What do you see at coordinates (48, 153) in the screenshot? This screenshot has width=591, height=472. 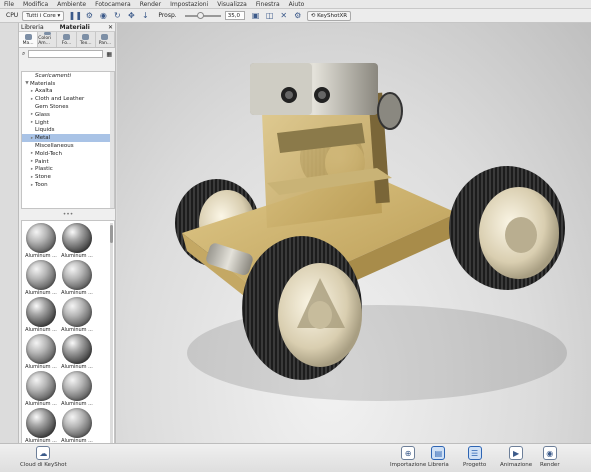 I see `tree-item-label: Mold-Tech` at bounding box center [48, 153].